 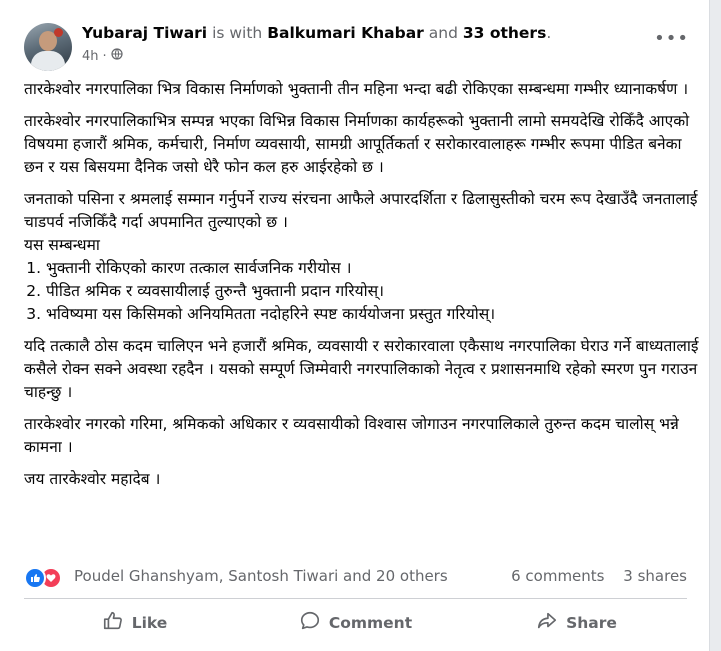 What do you see at coordinates (443, 33) in the screenshot?
I see `and-text: and` at bounding box center [443, 33].